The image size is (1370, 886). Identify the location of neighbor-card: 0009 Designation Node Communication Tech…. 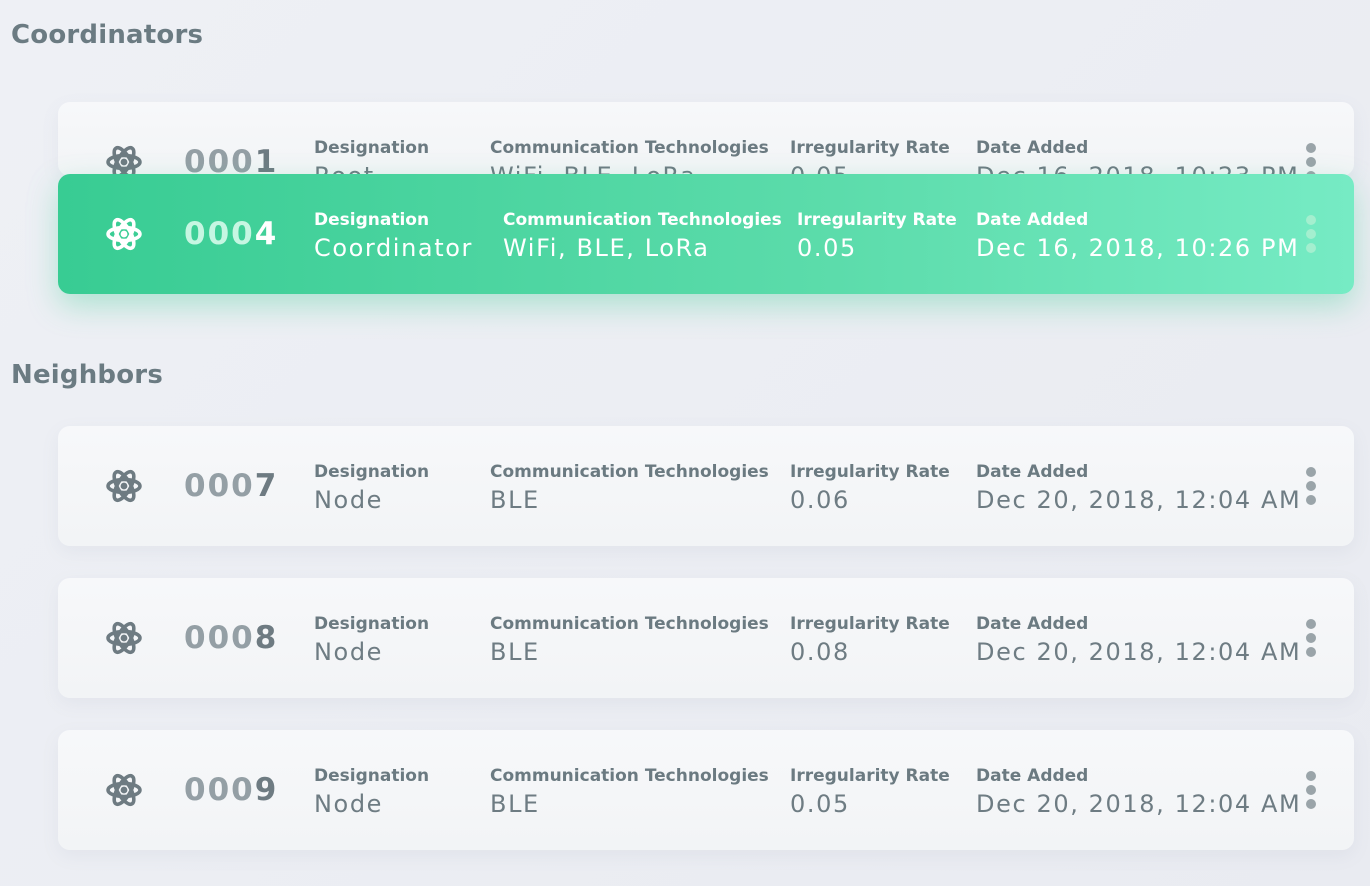
(706, 790).